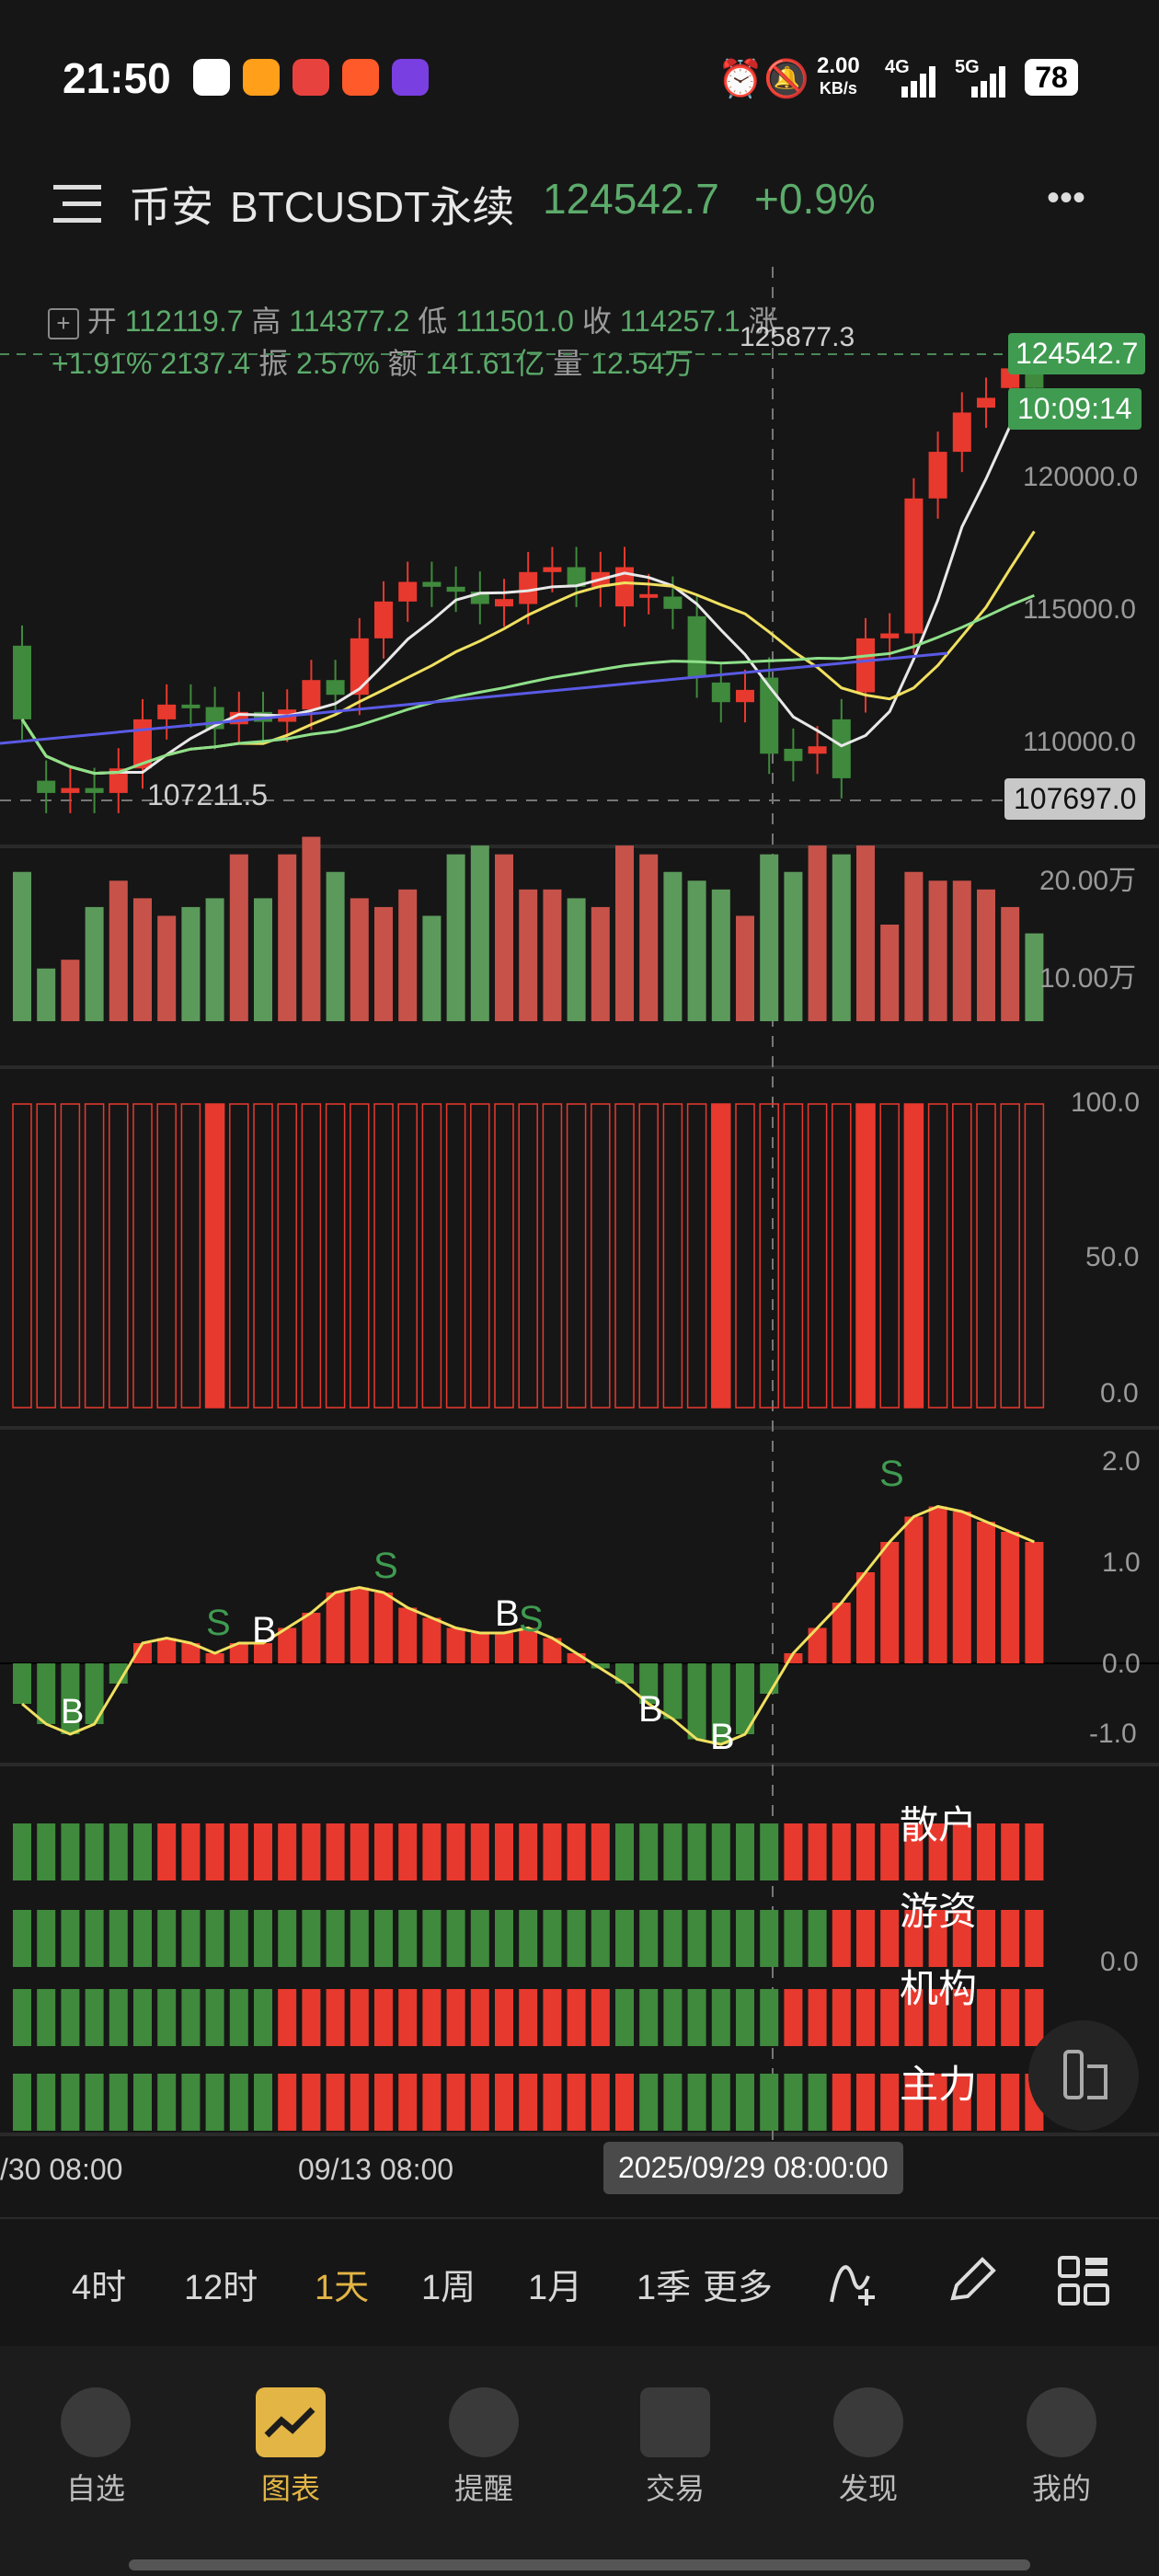 The height and width of the screenshot is (2576, 1159). What do you see at coordinates (290, 2487) in the screenshot?
I see `nav-chart: 图表` at bounding box center [290, 2487].